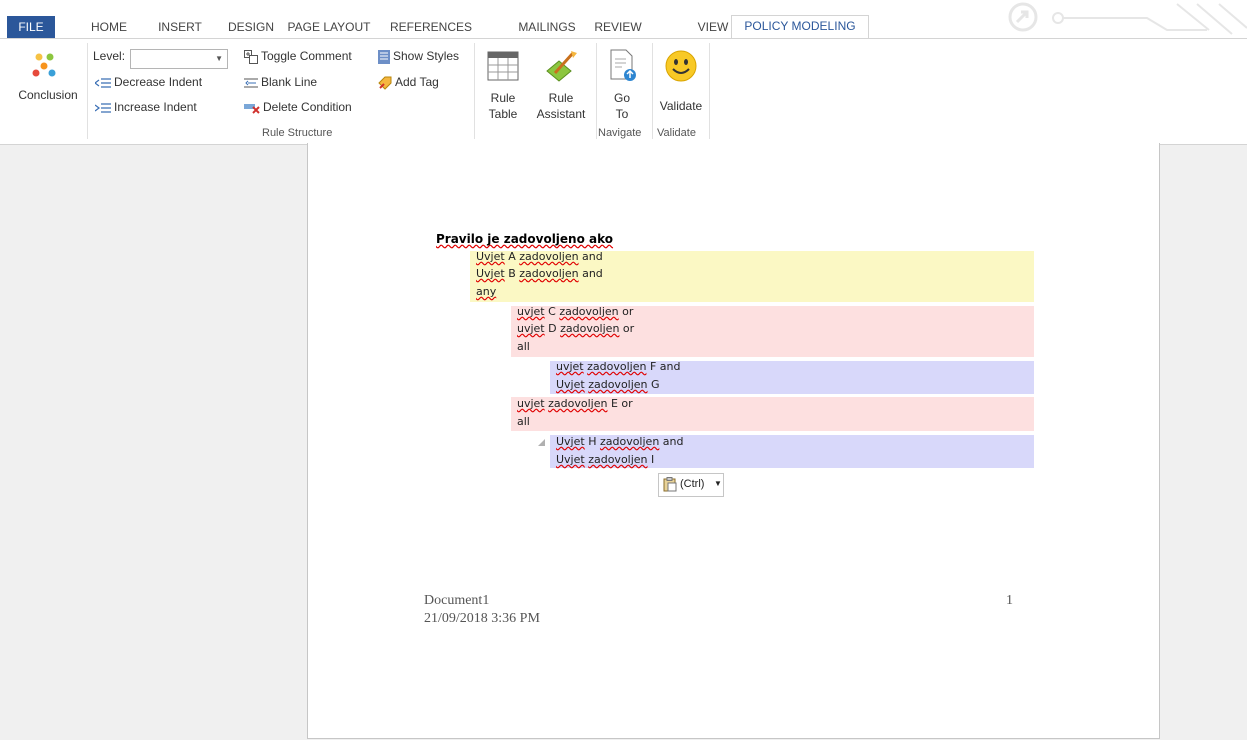 Image resolution: width=1247 pixels, height=740 pixels. What do you see at coordinates (542, 443) in the screenshot?
I see `collapse-triangle-icon` at bounding box center [542, 443].